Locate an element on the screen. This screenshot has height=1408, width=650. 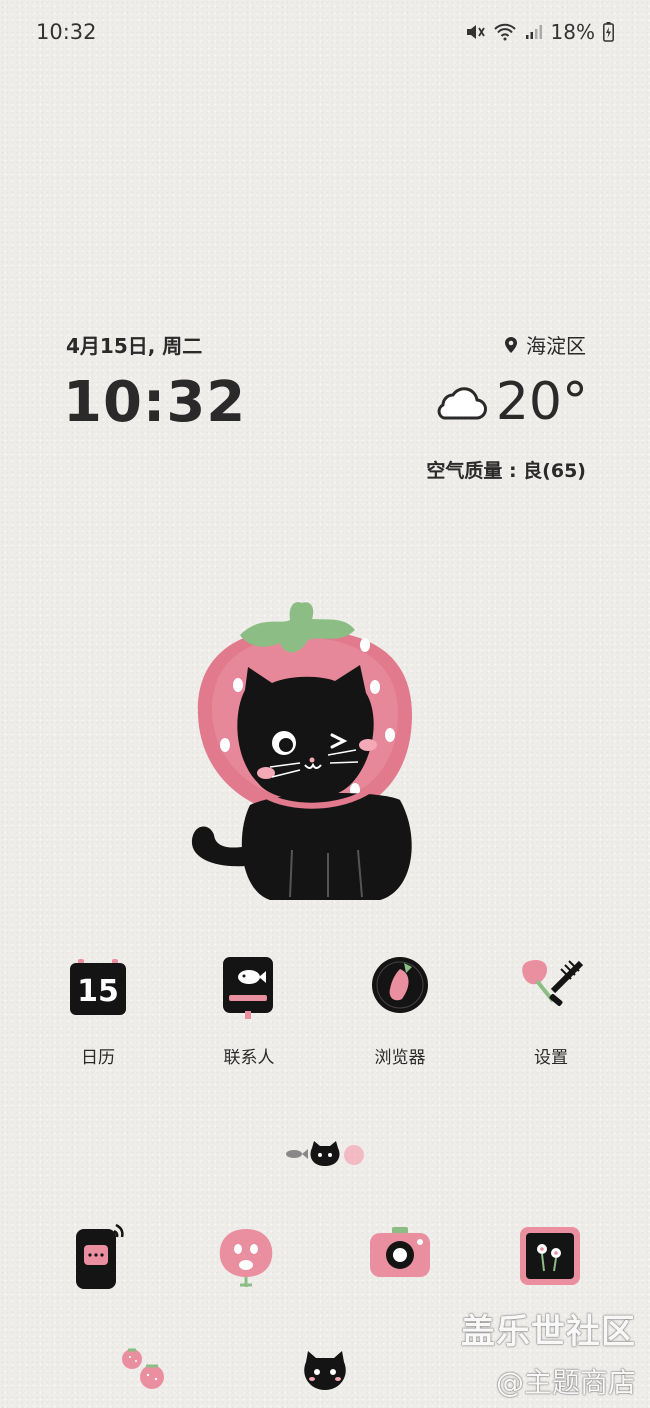
browser-icon is located at coordinates (400, 987).